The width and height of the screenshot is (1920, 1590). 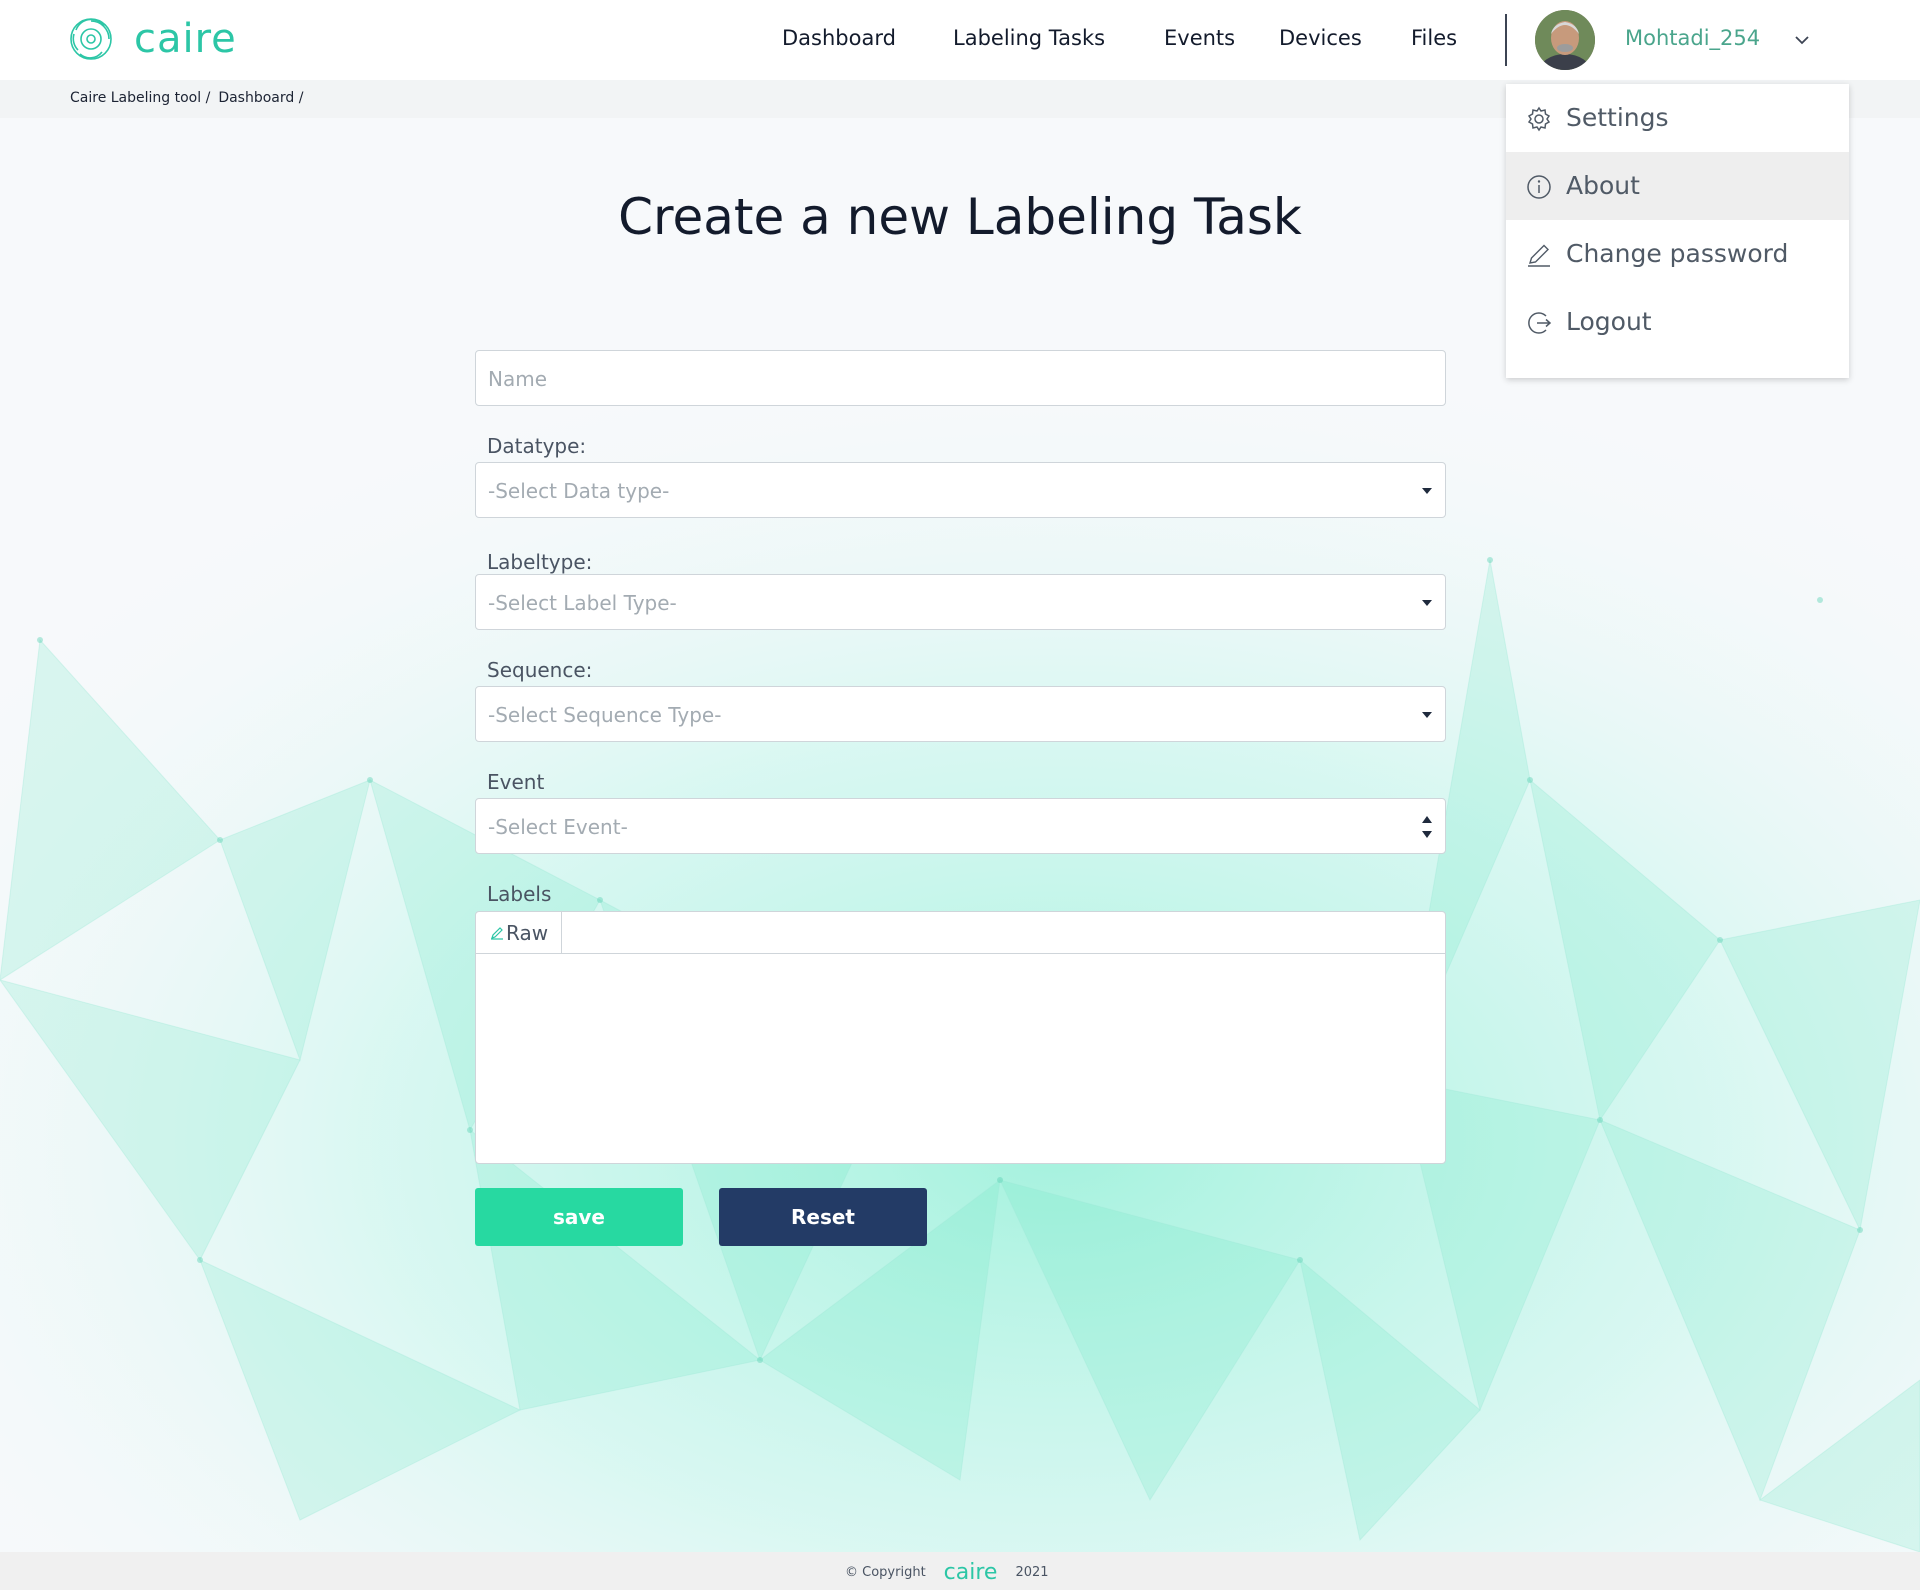 I want to click on sequence-placeholder: -Select Sequence Type-, so click(x=605, y=715).